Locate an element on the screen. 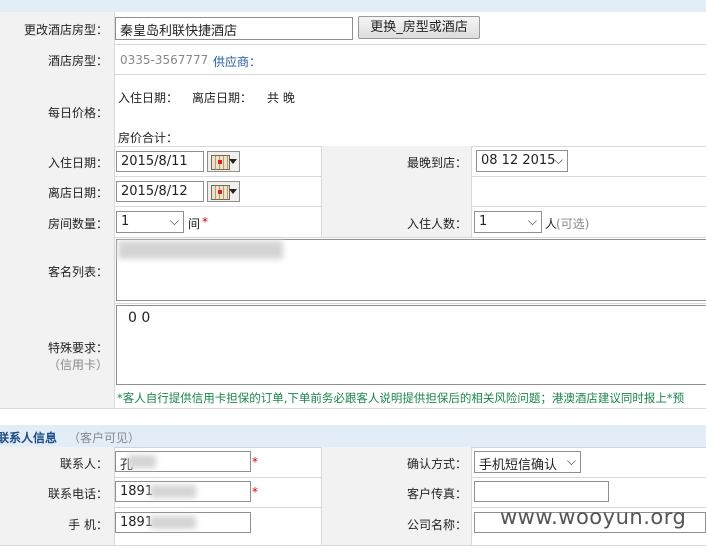 Image resolution: width=706 pixels, height=546 pixels. confirm-method-select: 手机短信确认 ⌵ is located at coordinates (527, 462).